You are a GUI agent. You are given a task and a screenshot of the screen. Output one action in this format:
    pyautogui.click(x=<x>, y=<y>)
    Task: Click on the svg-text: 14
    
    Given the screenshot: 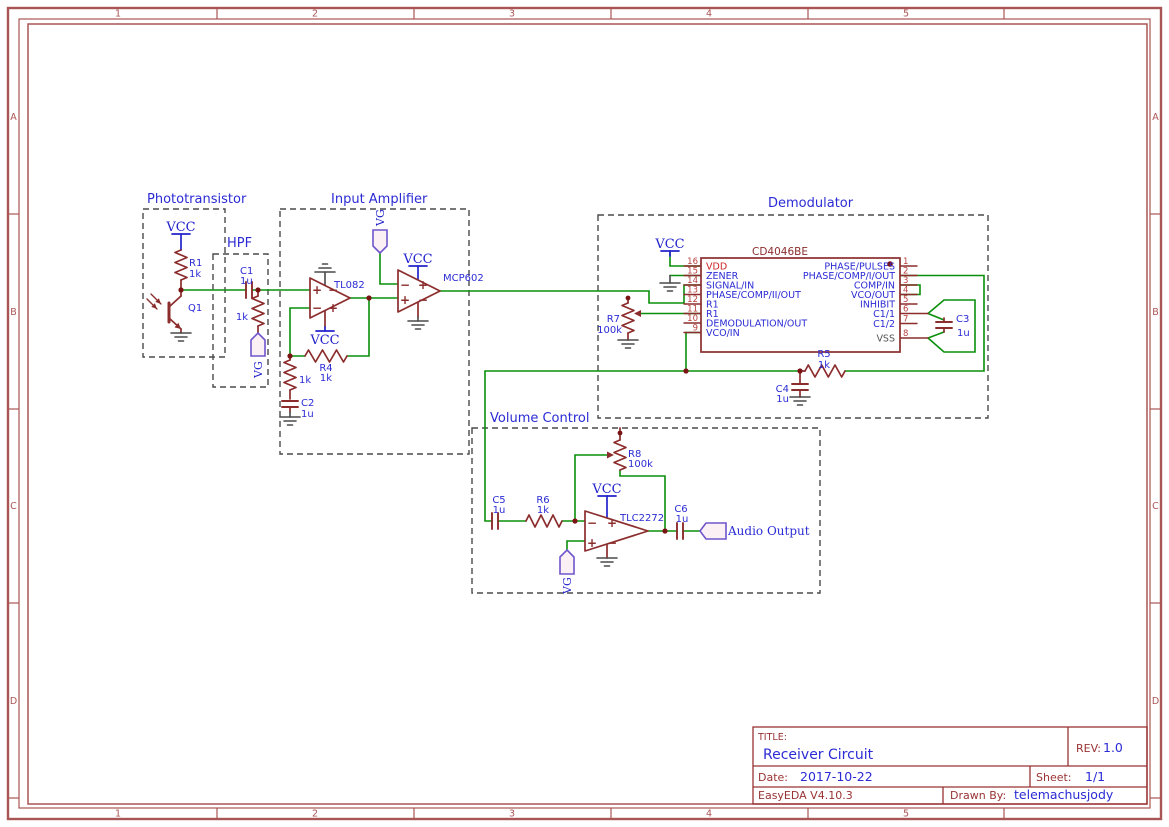 What is the action you would take?
    pyautogui.click(x=692, y=281)
    